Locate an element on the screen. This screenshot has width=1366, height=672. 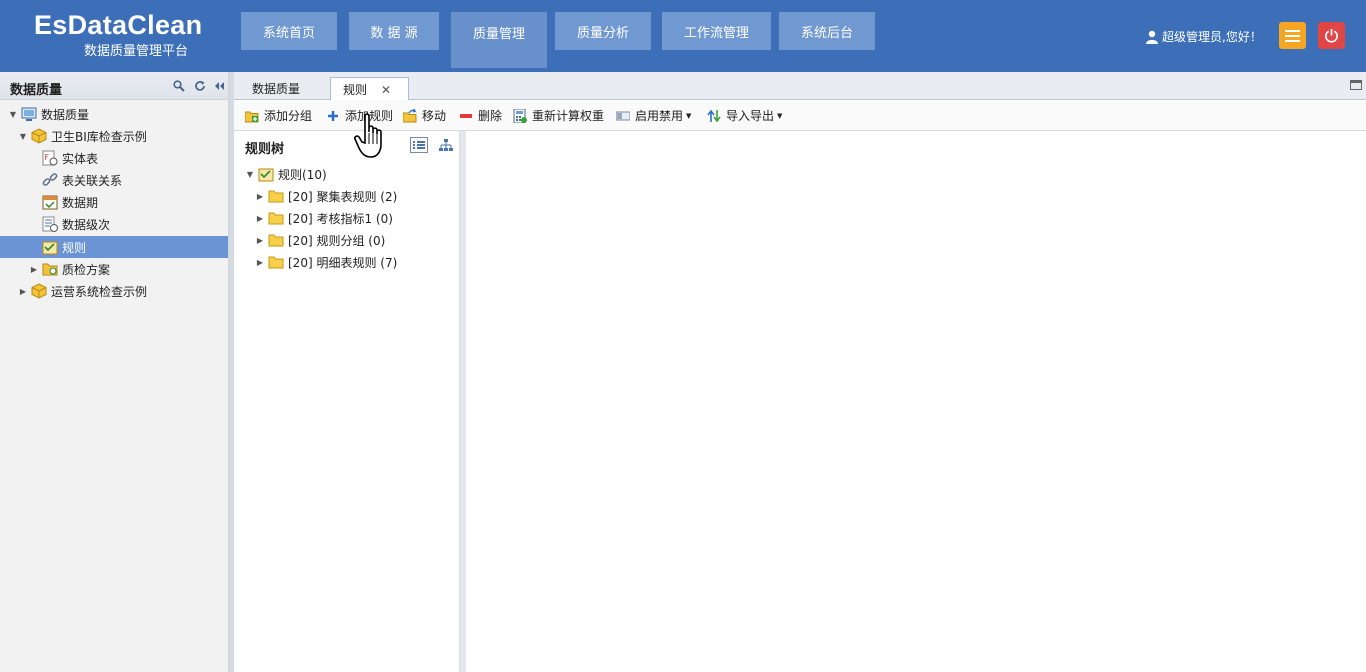
toolbar-label: 重新计算权重 is located at coordinates (568, 116).